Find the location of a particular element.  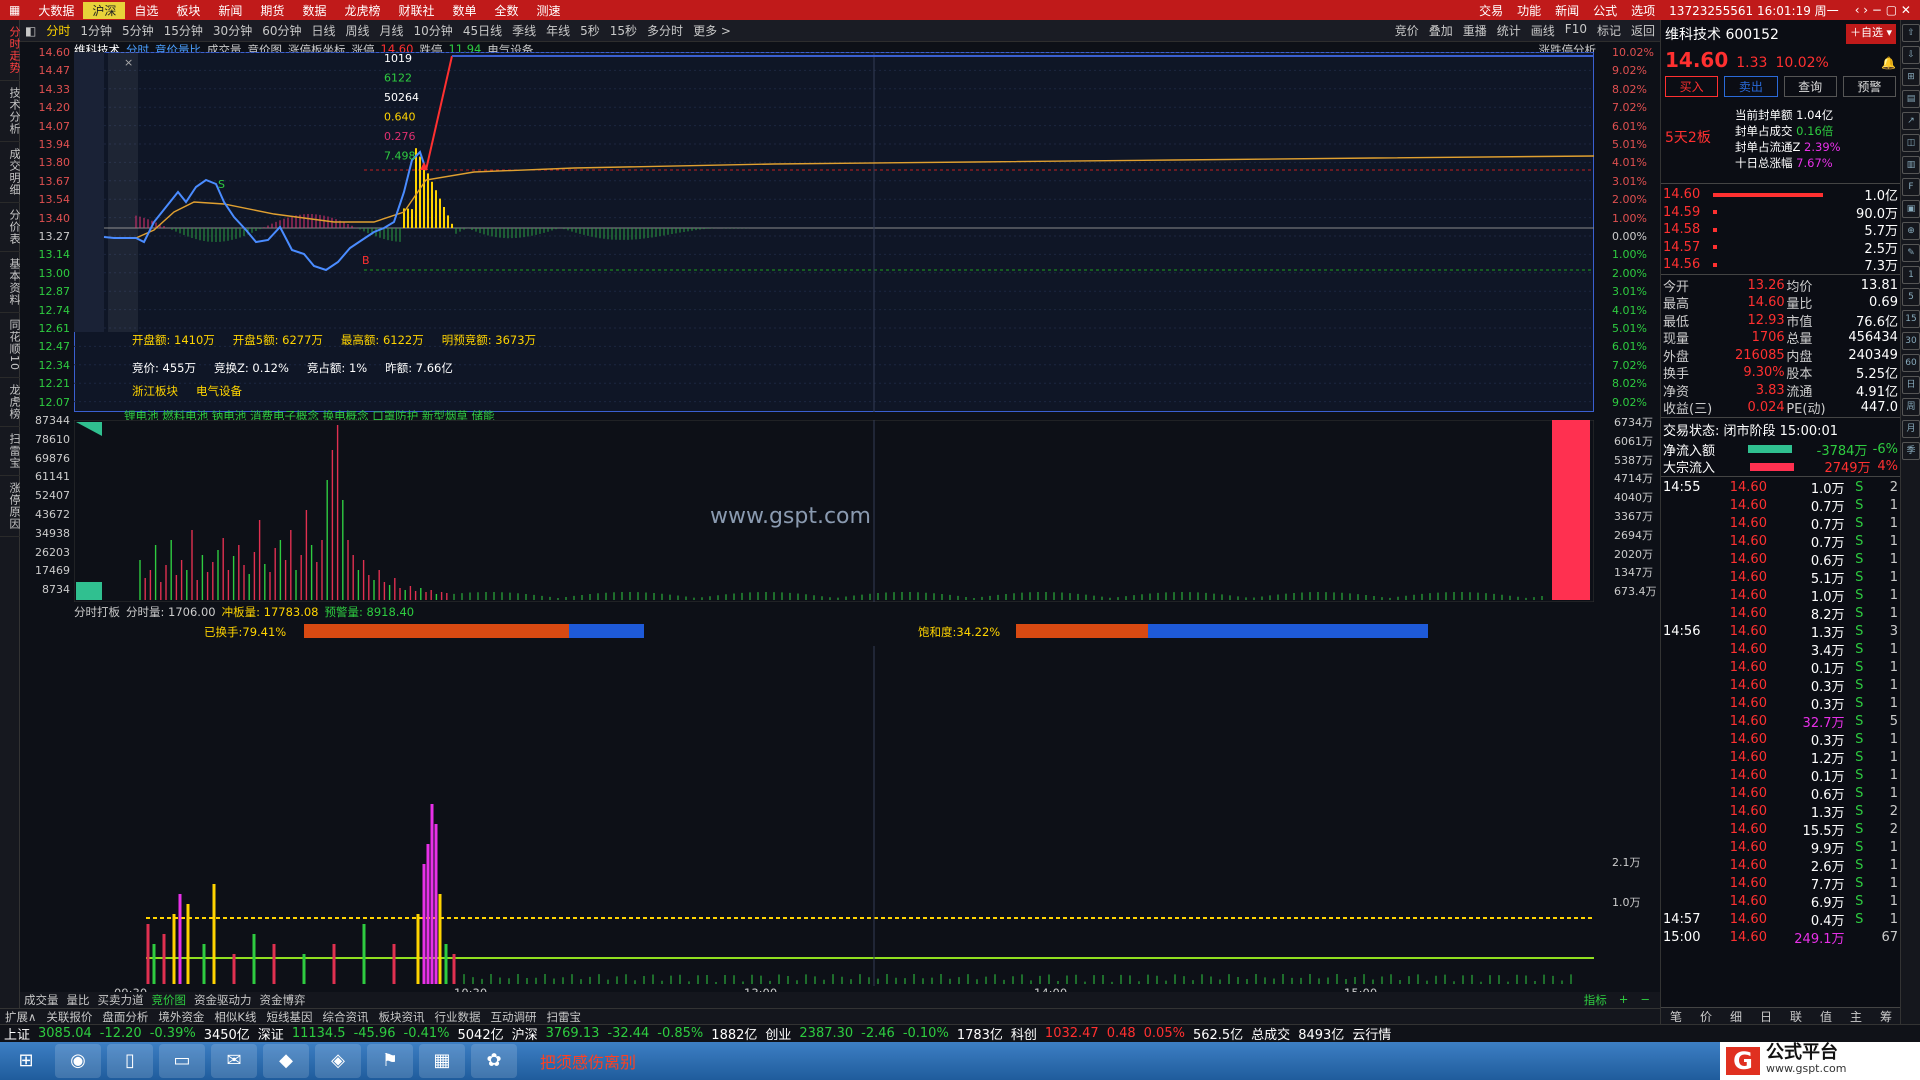

period-tab: 月线 is located at coordinates (392, 30).